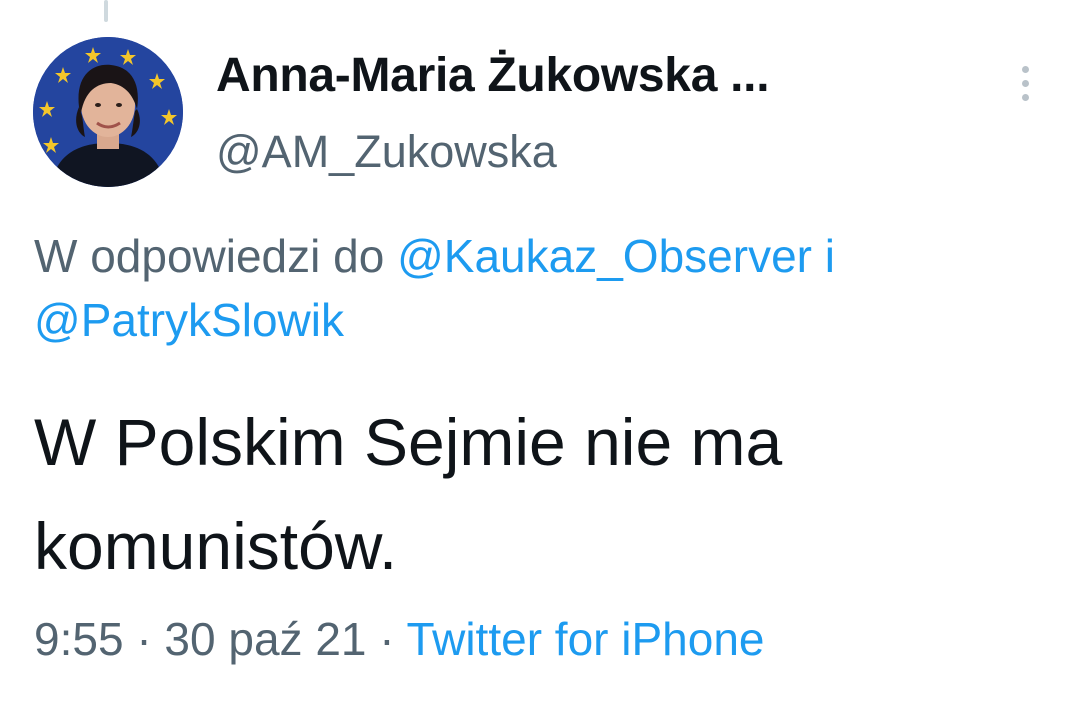  What do you see at coordinates (1025, 69) in the screenshot?
I see `more-vertical-icon` at bounding box center [1025, 69].